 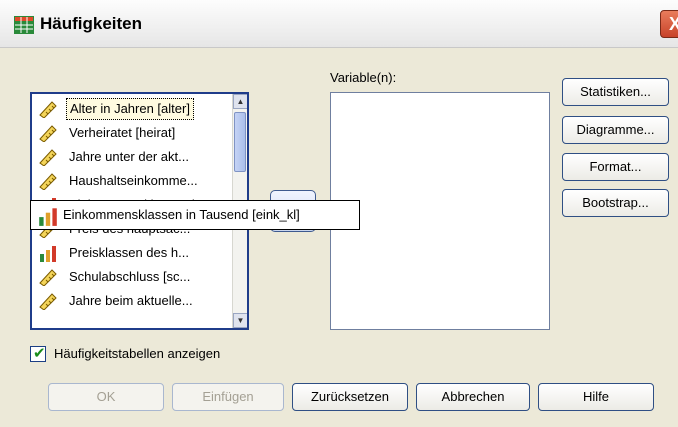 What do you see at coordinates (339, 24) in the screenshot?
I see `title-bar: Häufigkeiten X` at bounding box center [339, 24].